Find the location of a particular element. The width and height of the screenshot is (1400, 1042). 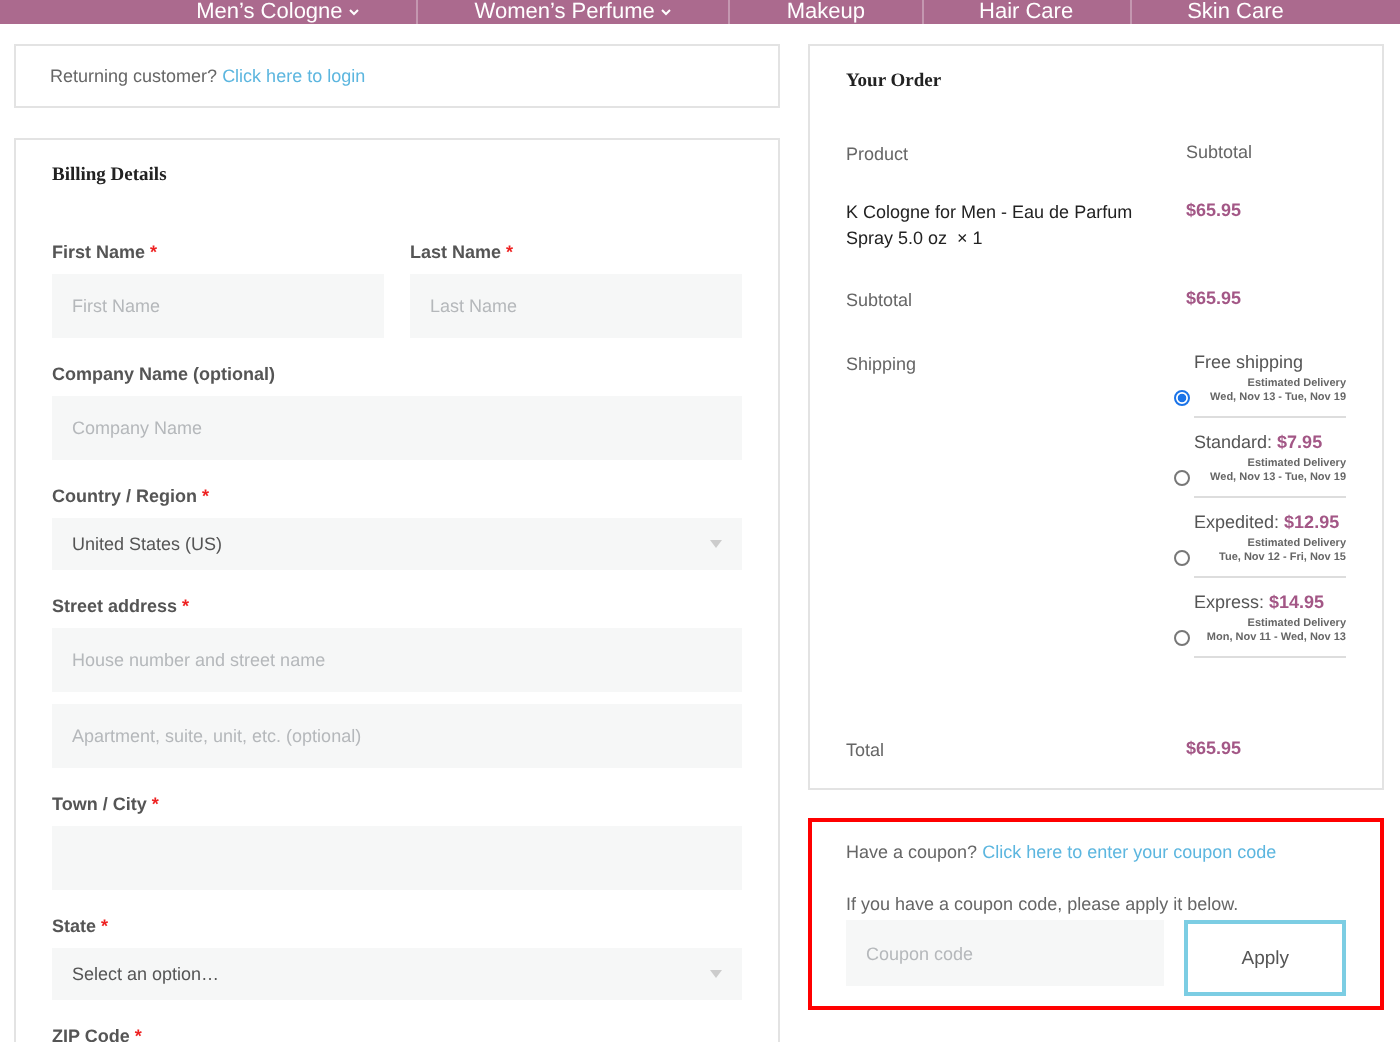

shipping-option-name: Standard: $7.95 is located at coordinates (1259, 442).